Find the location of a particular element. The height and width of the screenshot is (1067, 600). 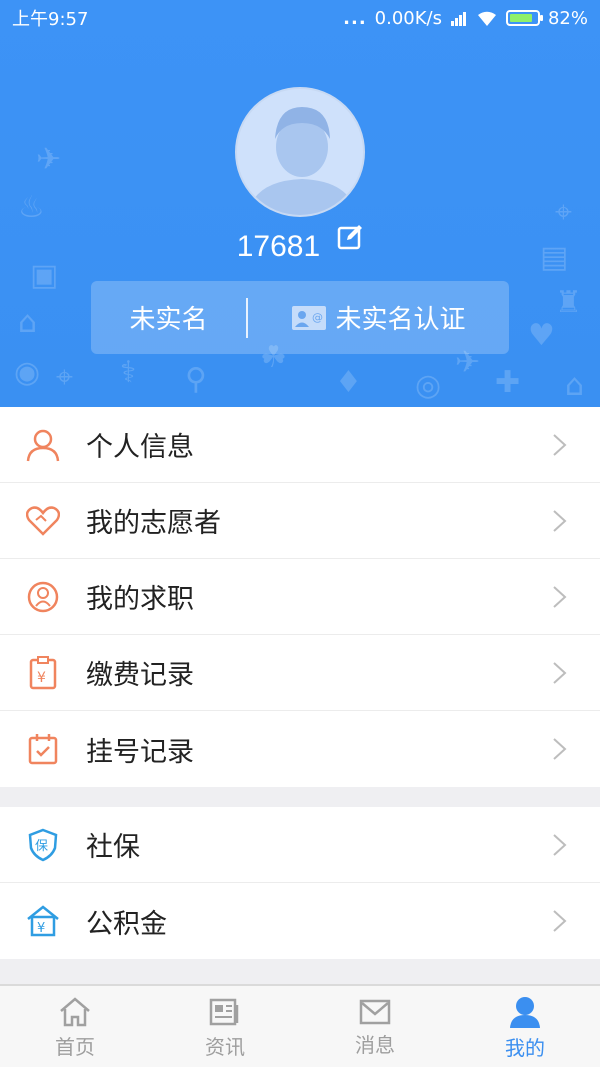

film-icon: ◉ is located at coordinates (27, 372).